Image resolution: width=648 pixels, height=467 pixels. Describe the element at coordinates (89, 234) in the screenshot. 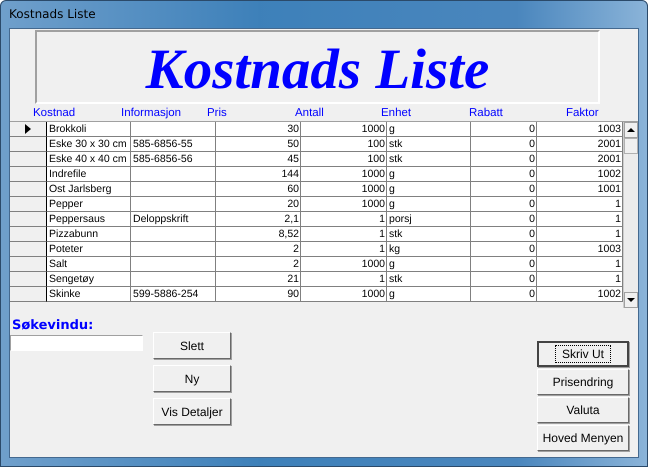

I see `table-cell: Pizzabunn` at that location.